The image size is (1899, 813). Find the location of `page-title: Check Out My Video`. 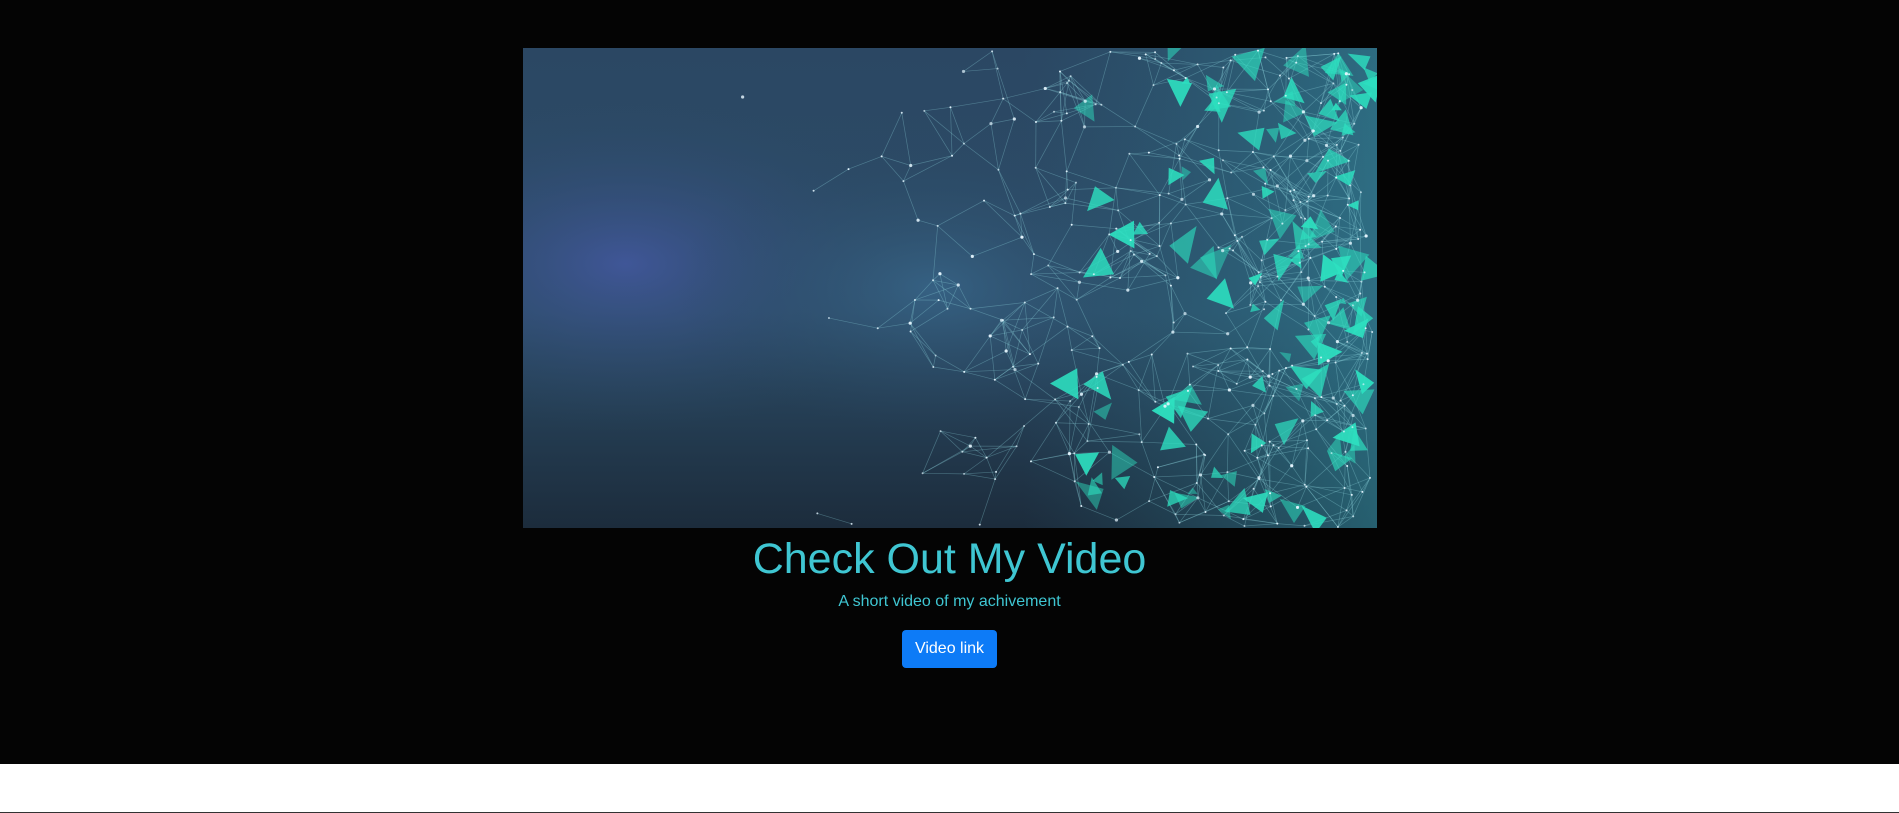

page-title: Check Out My Video is located at coordinates (949, 559).